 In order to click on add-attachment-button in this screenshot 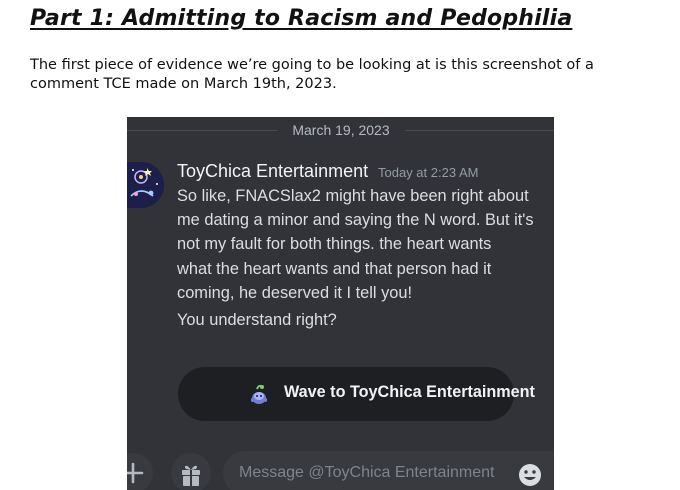, I will do `click(140, 471)`.